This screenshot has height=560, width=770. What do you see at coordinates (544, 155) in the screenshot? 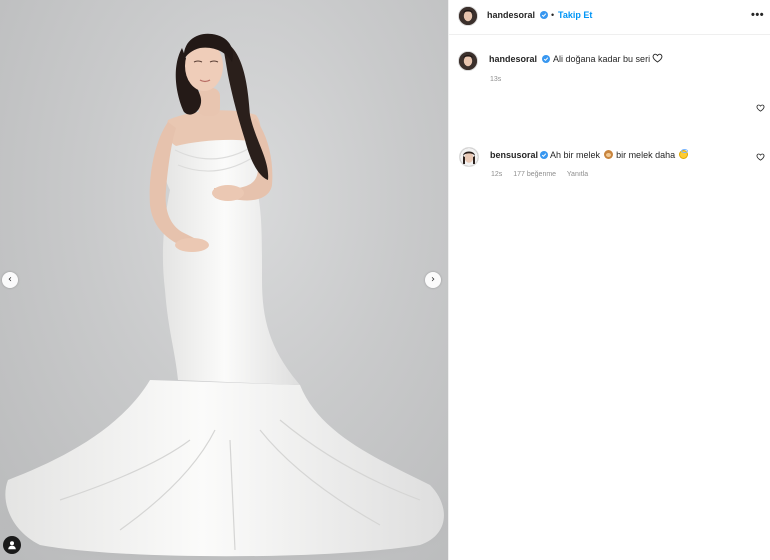
I see `comment-verified-badge-icon` at bounding box center [544, 155].